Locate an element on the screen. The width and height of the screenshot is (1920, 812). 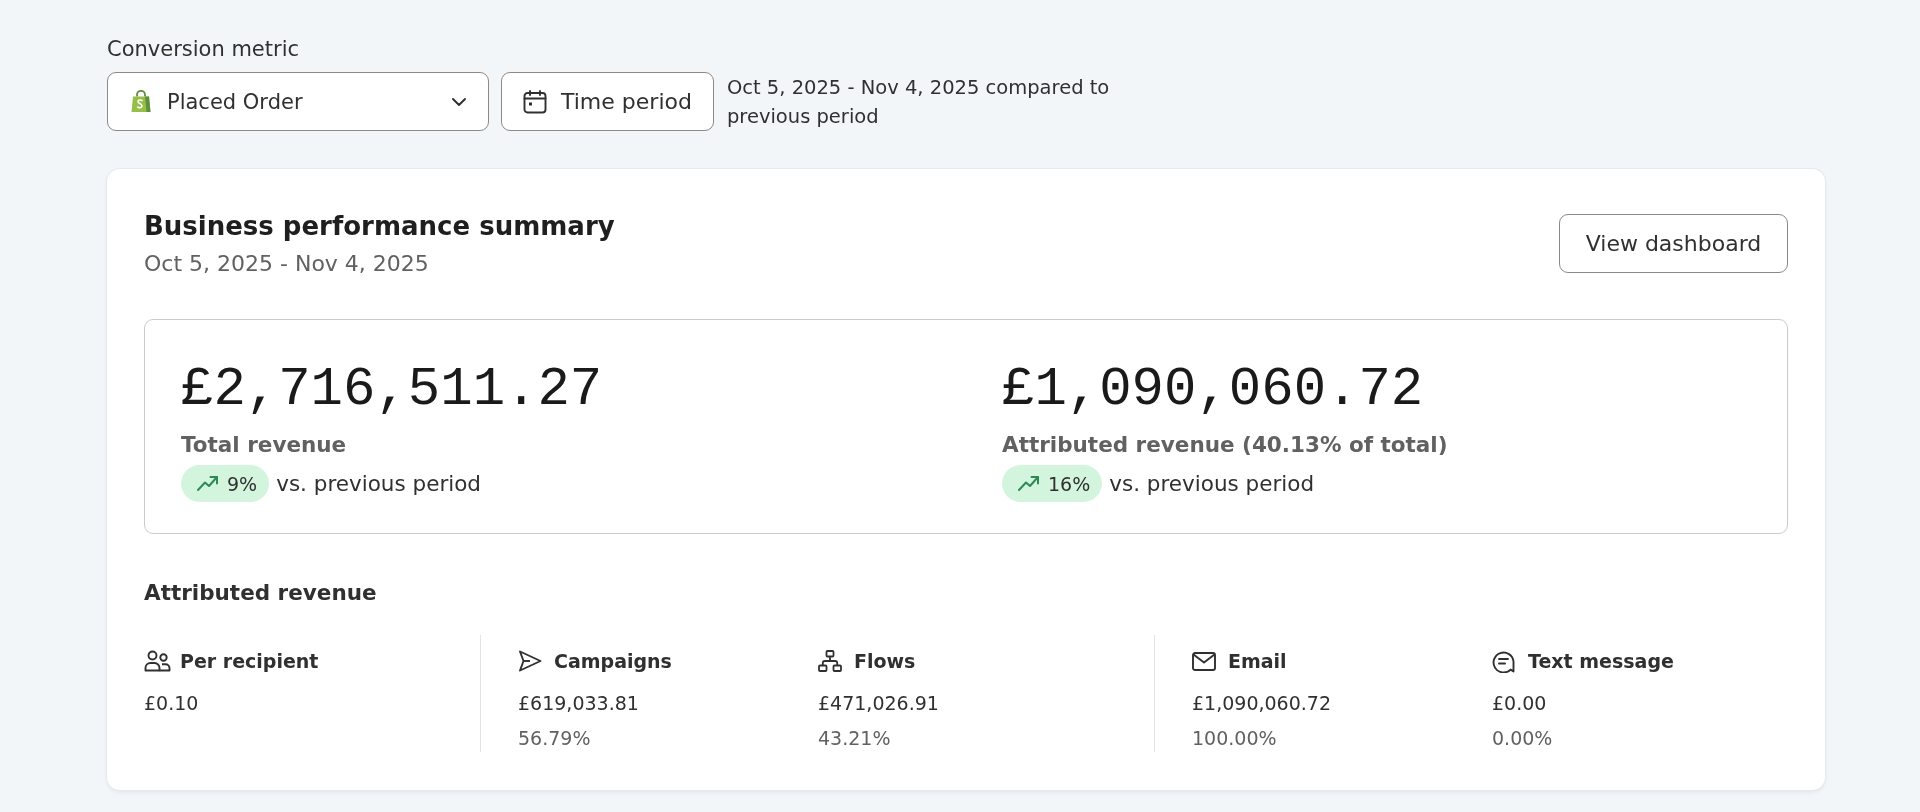
stat-share: 100.00% is located at coordinates (1235, 738).